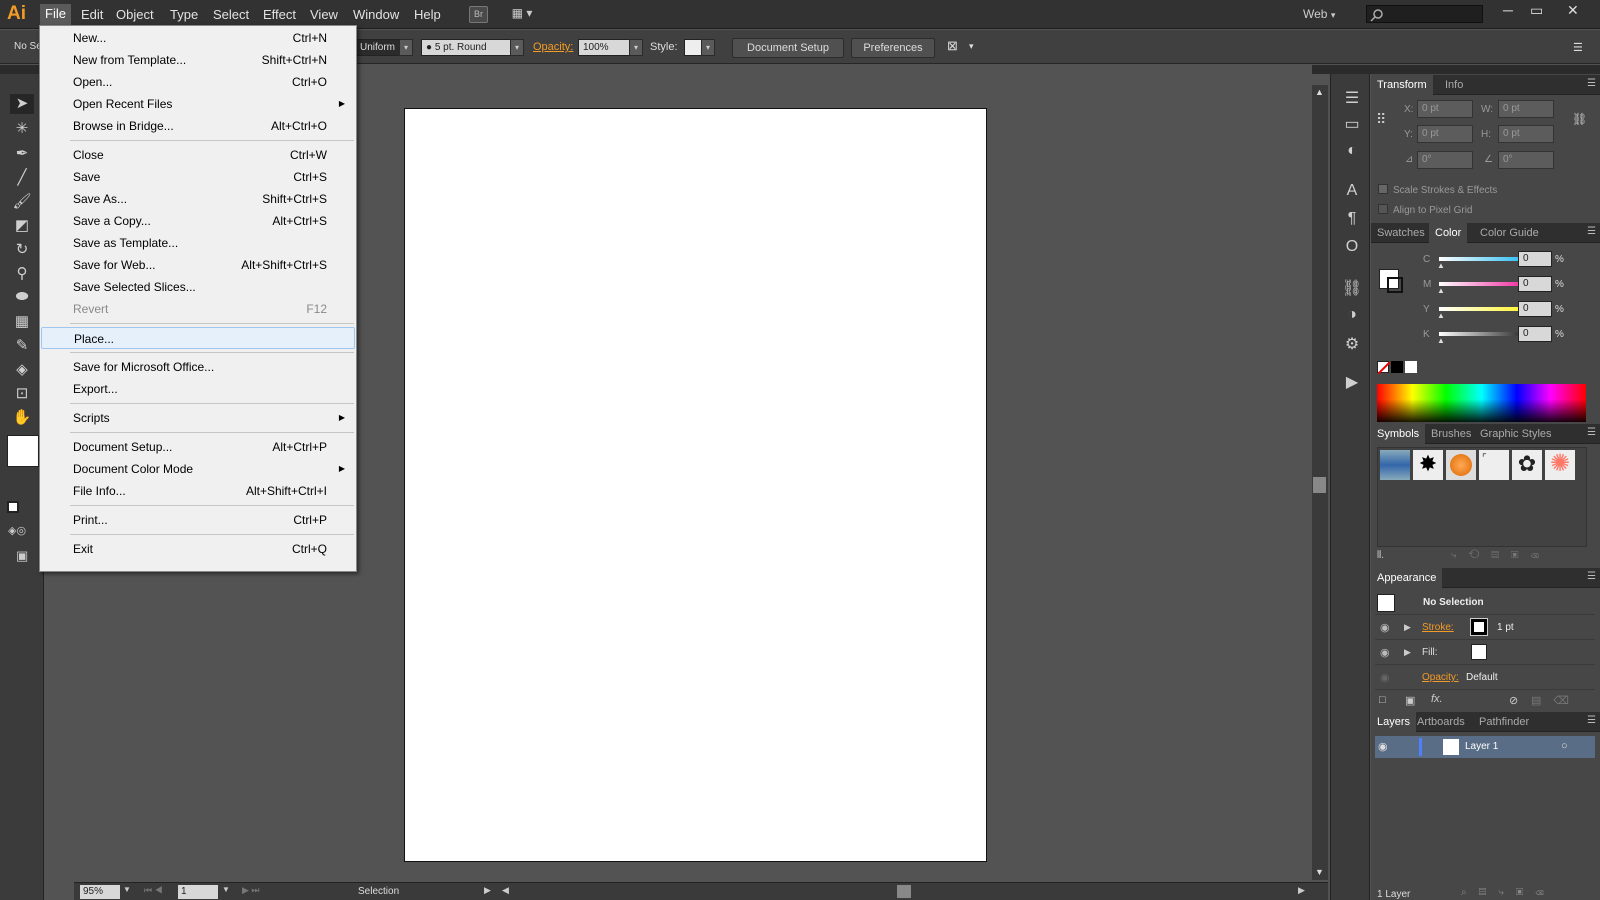  I want to click on symbol-item: ✿, so click(1527, 465).